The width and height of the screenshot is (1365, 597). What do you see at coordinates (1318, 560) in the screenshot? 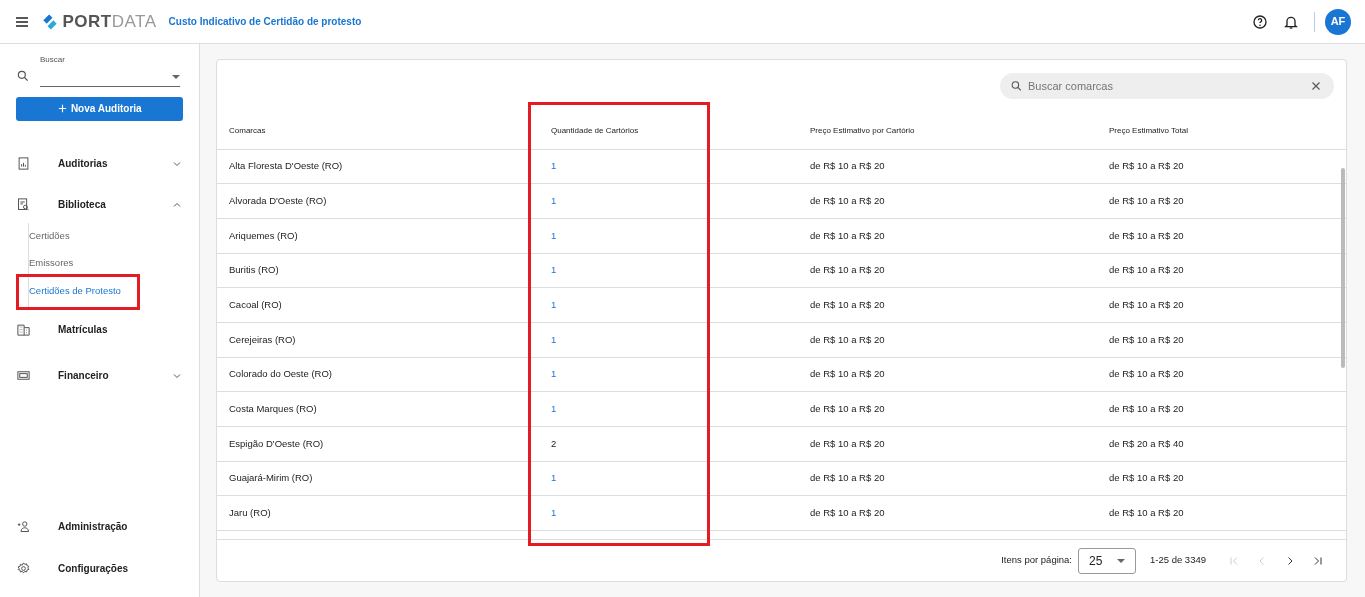
I see `last-page-icon` at bounding box center [1318, 560].